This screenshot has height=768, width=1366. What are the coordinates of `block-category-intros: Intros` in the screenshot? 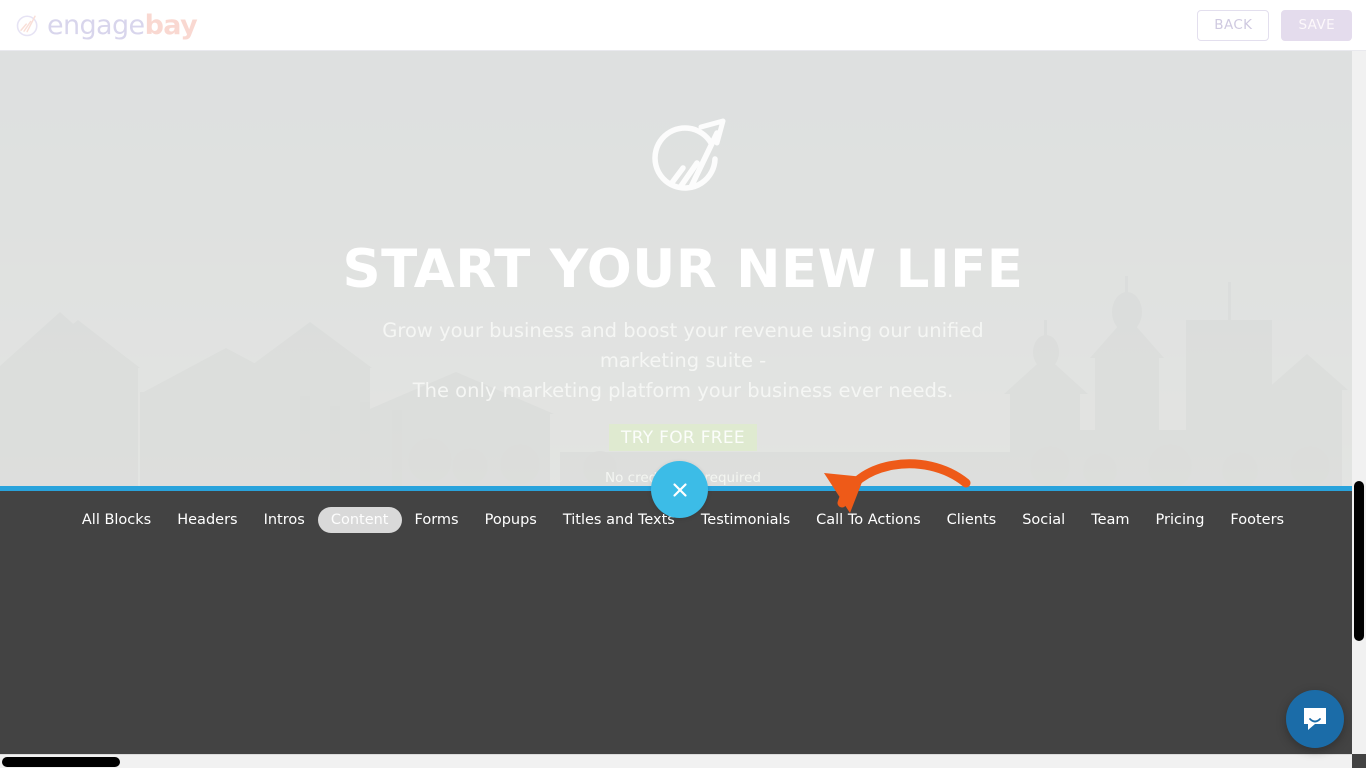 It's located at (284, 520).